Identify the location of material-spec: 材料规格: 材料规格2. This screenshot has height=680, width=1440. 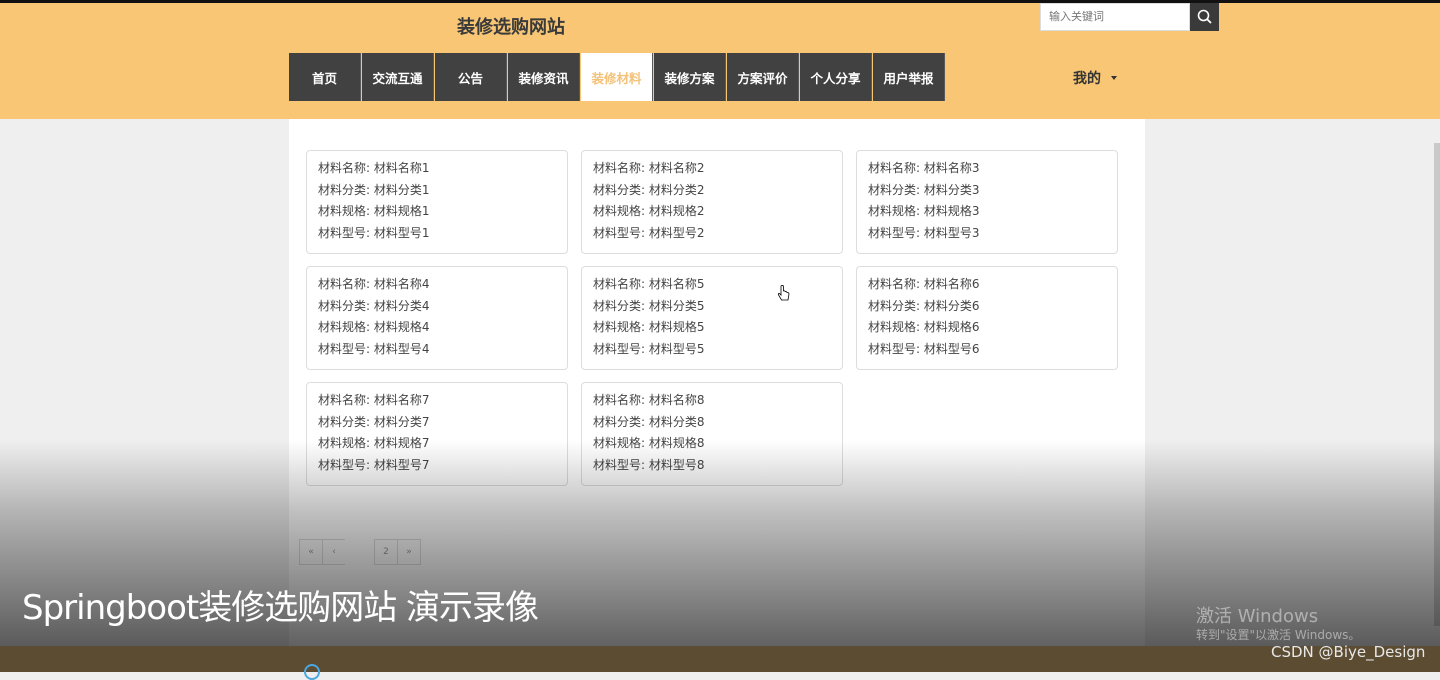
(649, 211).